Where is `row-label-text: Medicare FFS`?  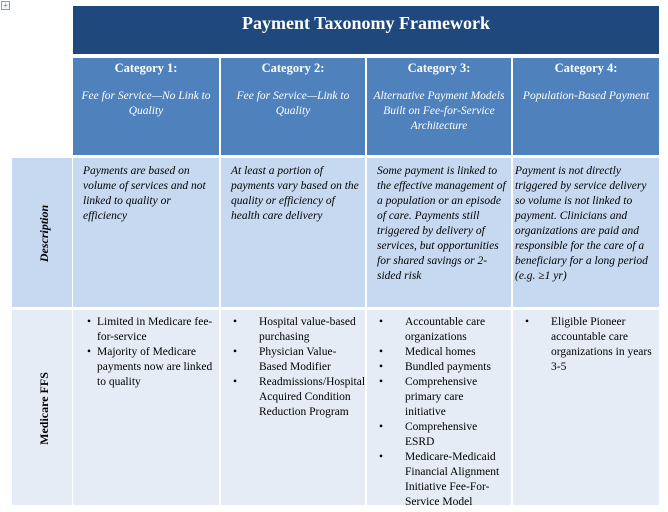
row-label-text: Medicare FFS is located at coordinates (43, 408).